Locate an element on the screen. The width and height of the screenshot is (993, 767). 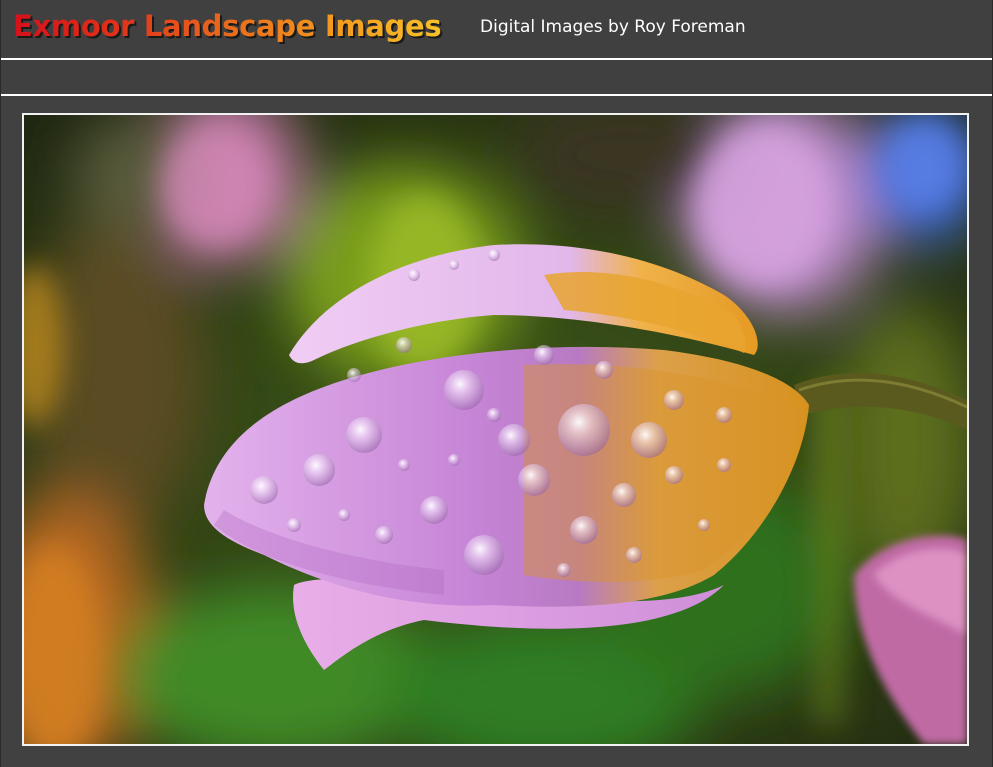
nav-bar is located at coordinates (496, 78).